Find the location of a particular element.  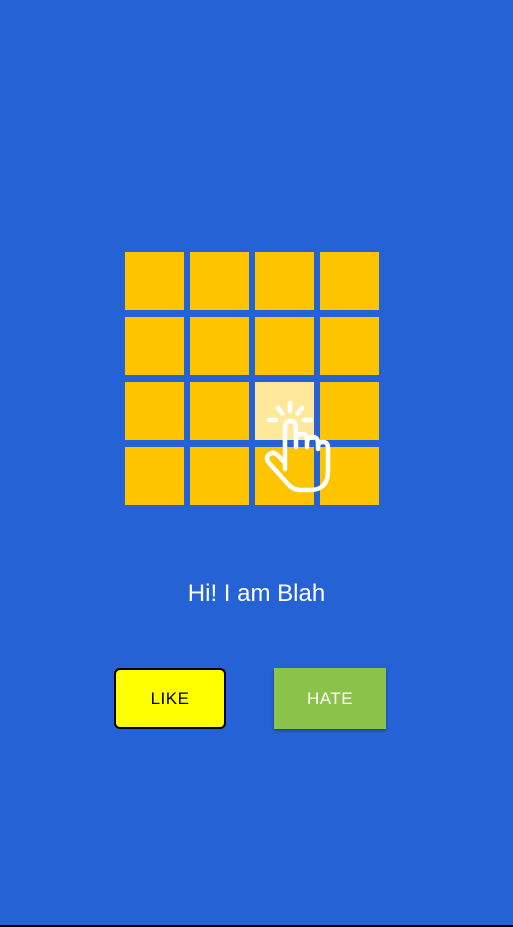

like-button-label: LIKE is located at coordinates (170, 698).